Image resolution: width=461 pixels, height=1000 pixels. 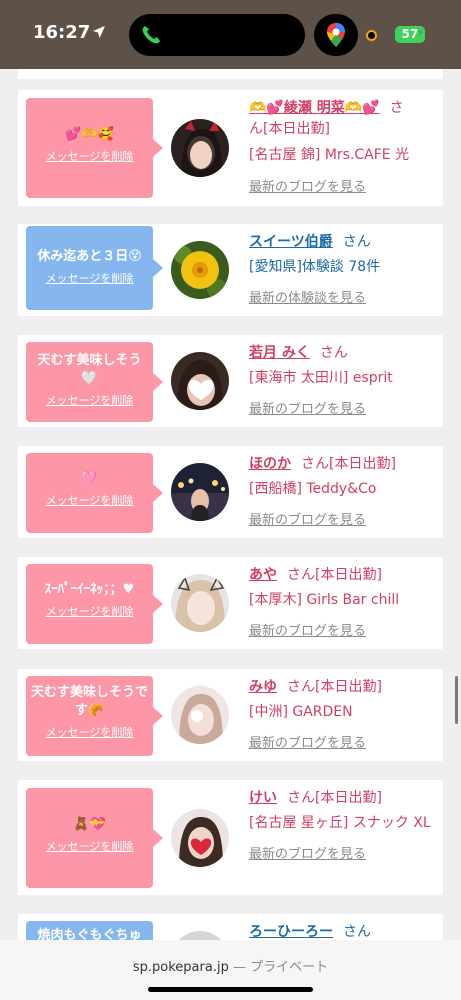 I want to click on message-bubble: ｽｰﾊﾟｰｲｰﾈｯ；；♥ メッセージを削除, so click(x=94, y=604).